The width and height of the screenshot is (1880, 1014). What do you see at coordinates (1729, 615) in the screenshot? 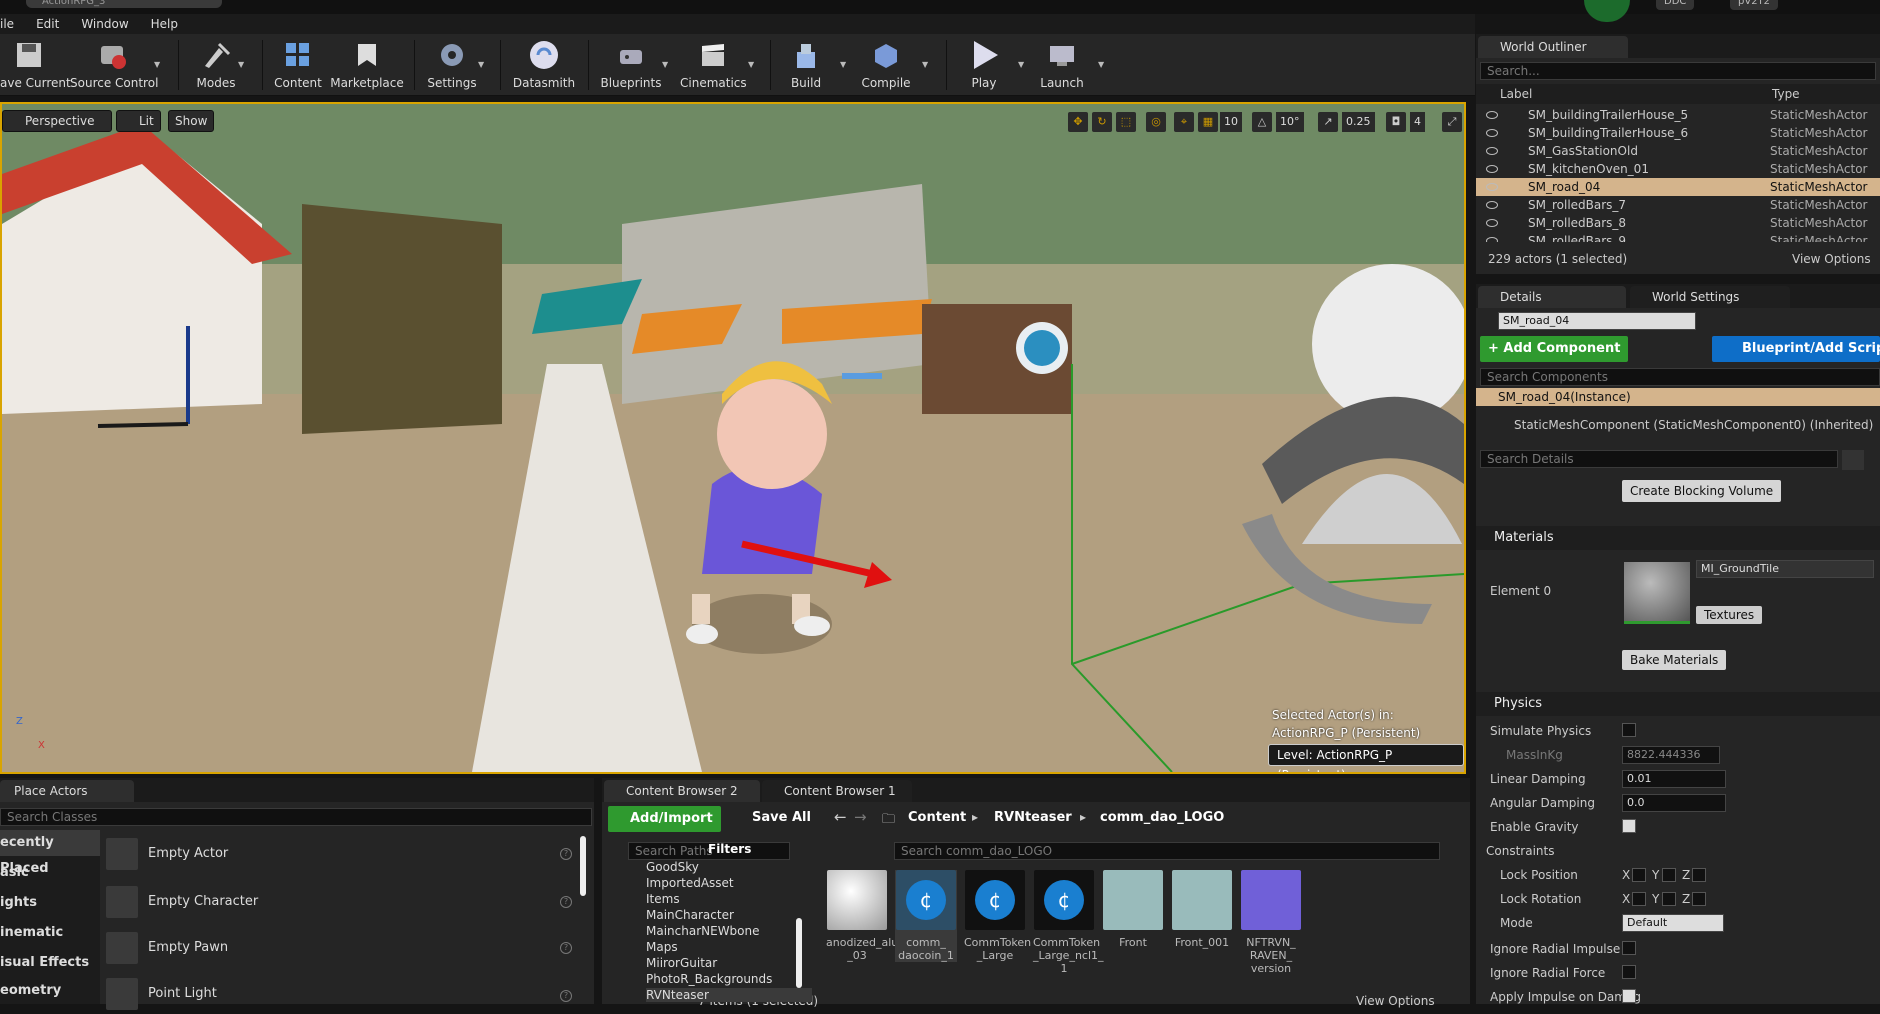
I see `textures-dropdown: Textures` at bounding box center [1729, 615].